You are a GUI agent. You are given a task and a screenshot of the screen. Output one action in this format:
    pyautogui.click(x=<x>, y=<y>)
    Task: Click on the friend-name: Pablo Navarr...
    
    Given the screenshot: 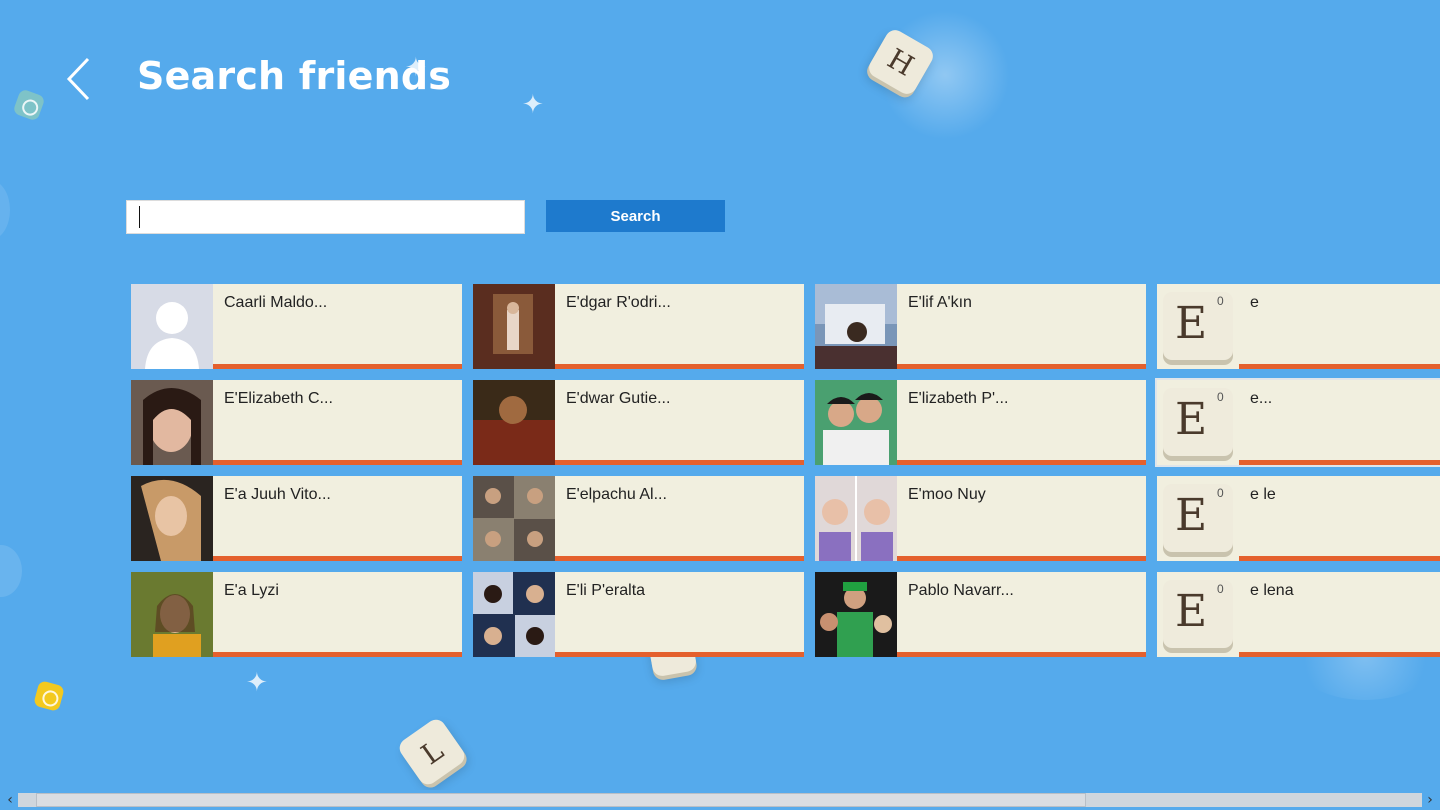 What is the action you would take?
    pyautogui.click(x=961, y=590)
    